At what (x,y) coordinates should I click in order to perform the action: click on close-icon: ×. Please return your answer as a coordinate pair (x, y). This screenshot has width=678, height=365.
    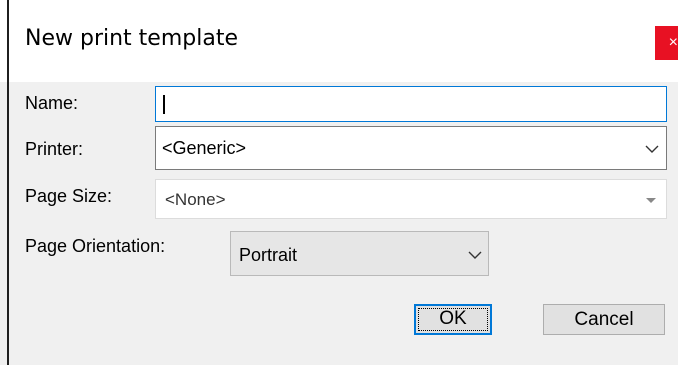
    Looking at the image, I should click on (673, 42).